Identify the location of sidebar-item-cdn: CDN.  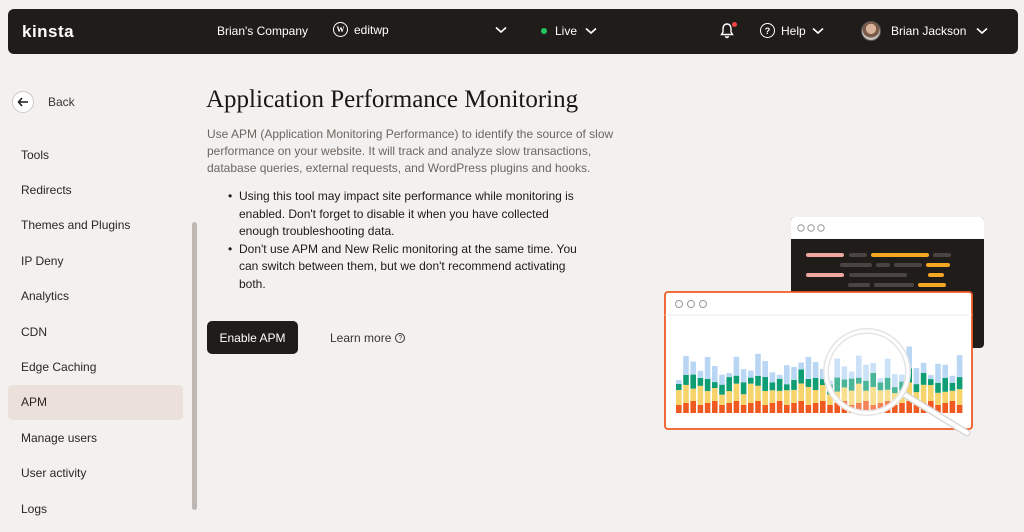
(95, 331).